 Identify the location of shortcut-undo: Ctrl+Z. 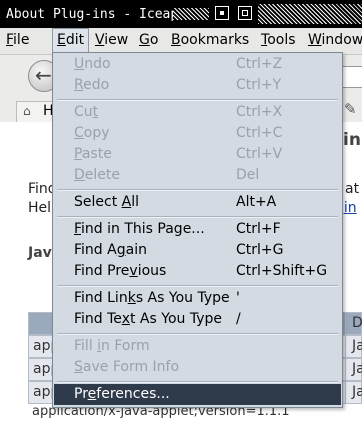
(259, 64).